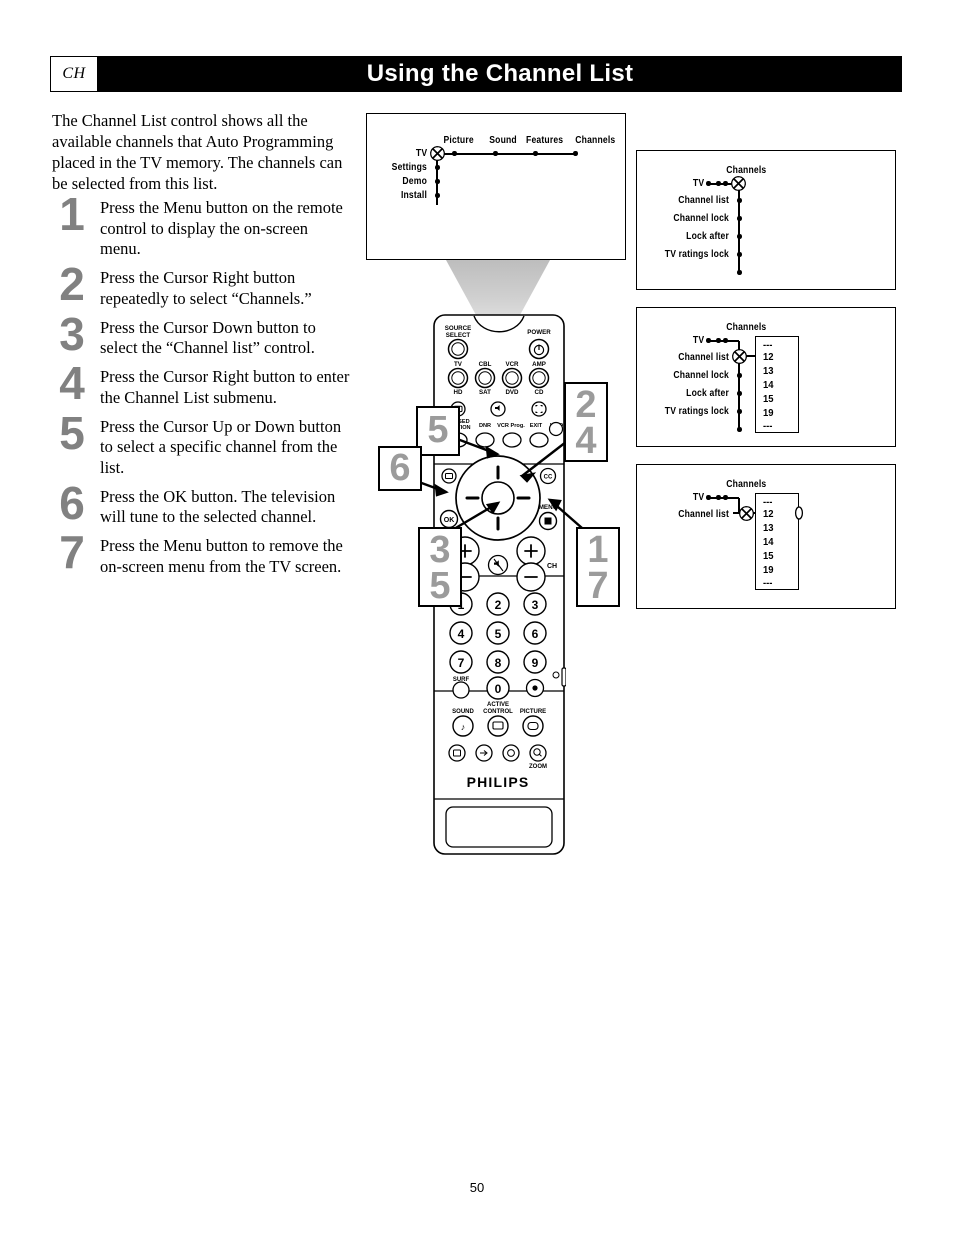 The image size is (954, 1235). Describe the element at coordinates (461, 690) in the screenshot. I see `surf-button` at that location.